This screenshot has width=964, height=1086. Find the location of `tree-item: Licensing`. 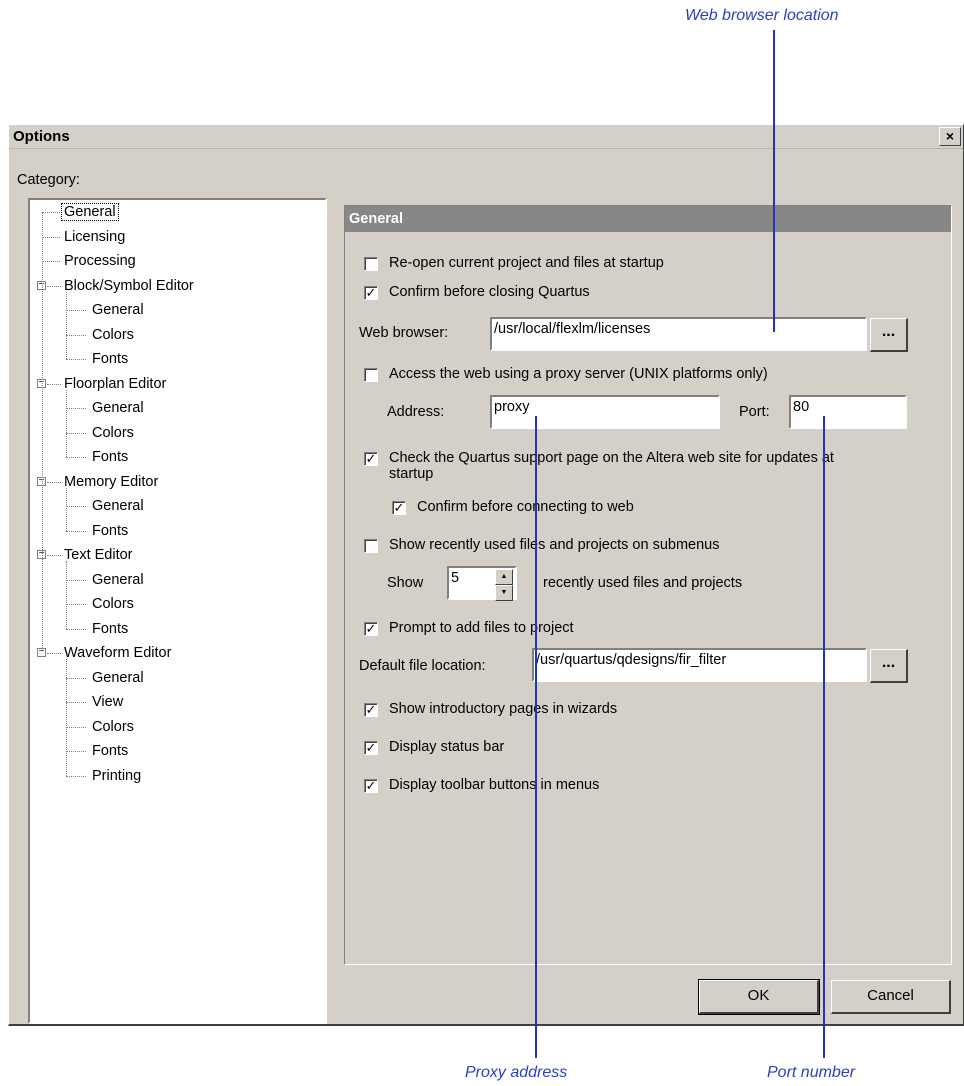

tree-item: Licensing is located at coordinates (94, 237).